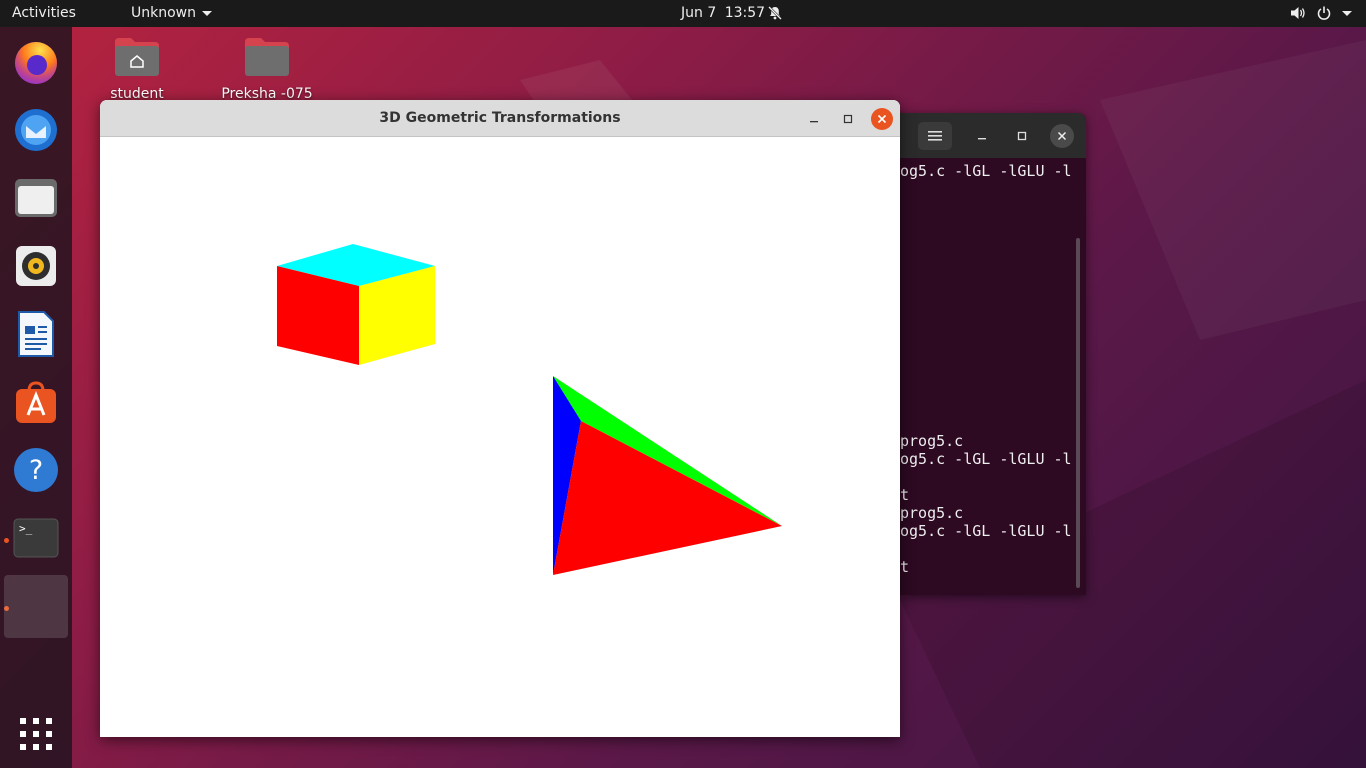 Image resolution: width=1366 pixels, height=768 pixels. I want to click on gl-window-titlebar: 3D Geometric Transformations, so click(500, 118).